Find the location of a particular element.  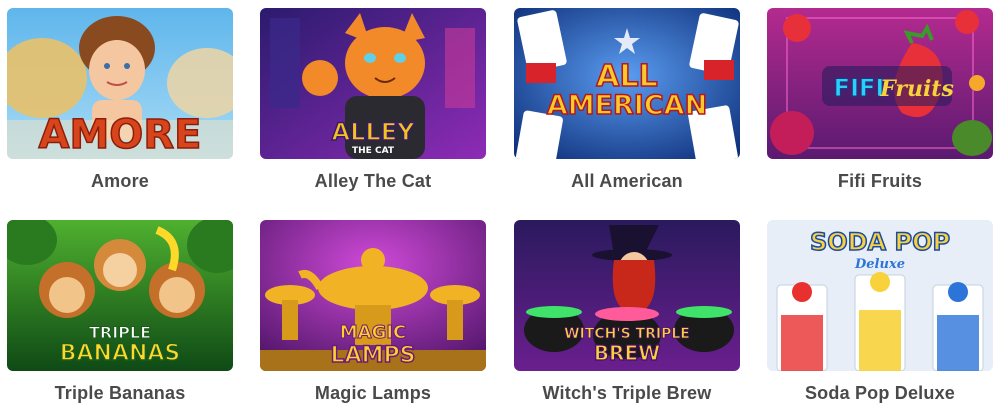

game-logo: MAGIC LAMPS is located at coordinates (373, 345).